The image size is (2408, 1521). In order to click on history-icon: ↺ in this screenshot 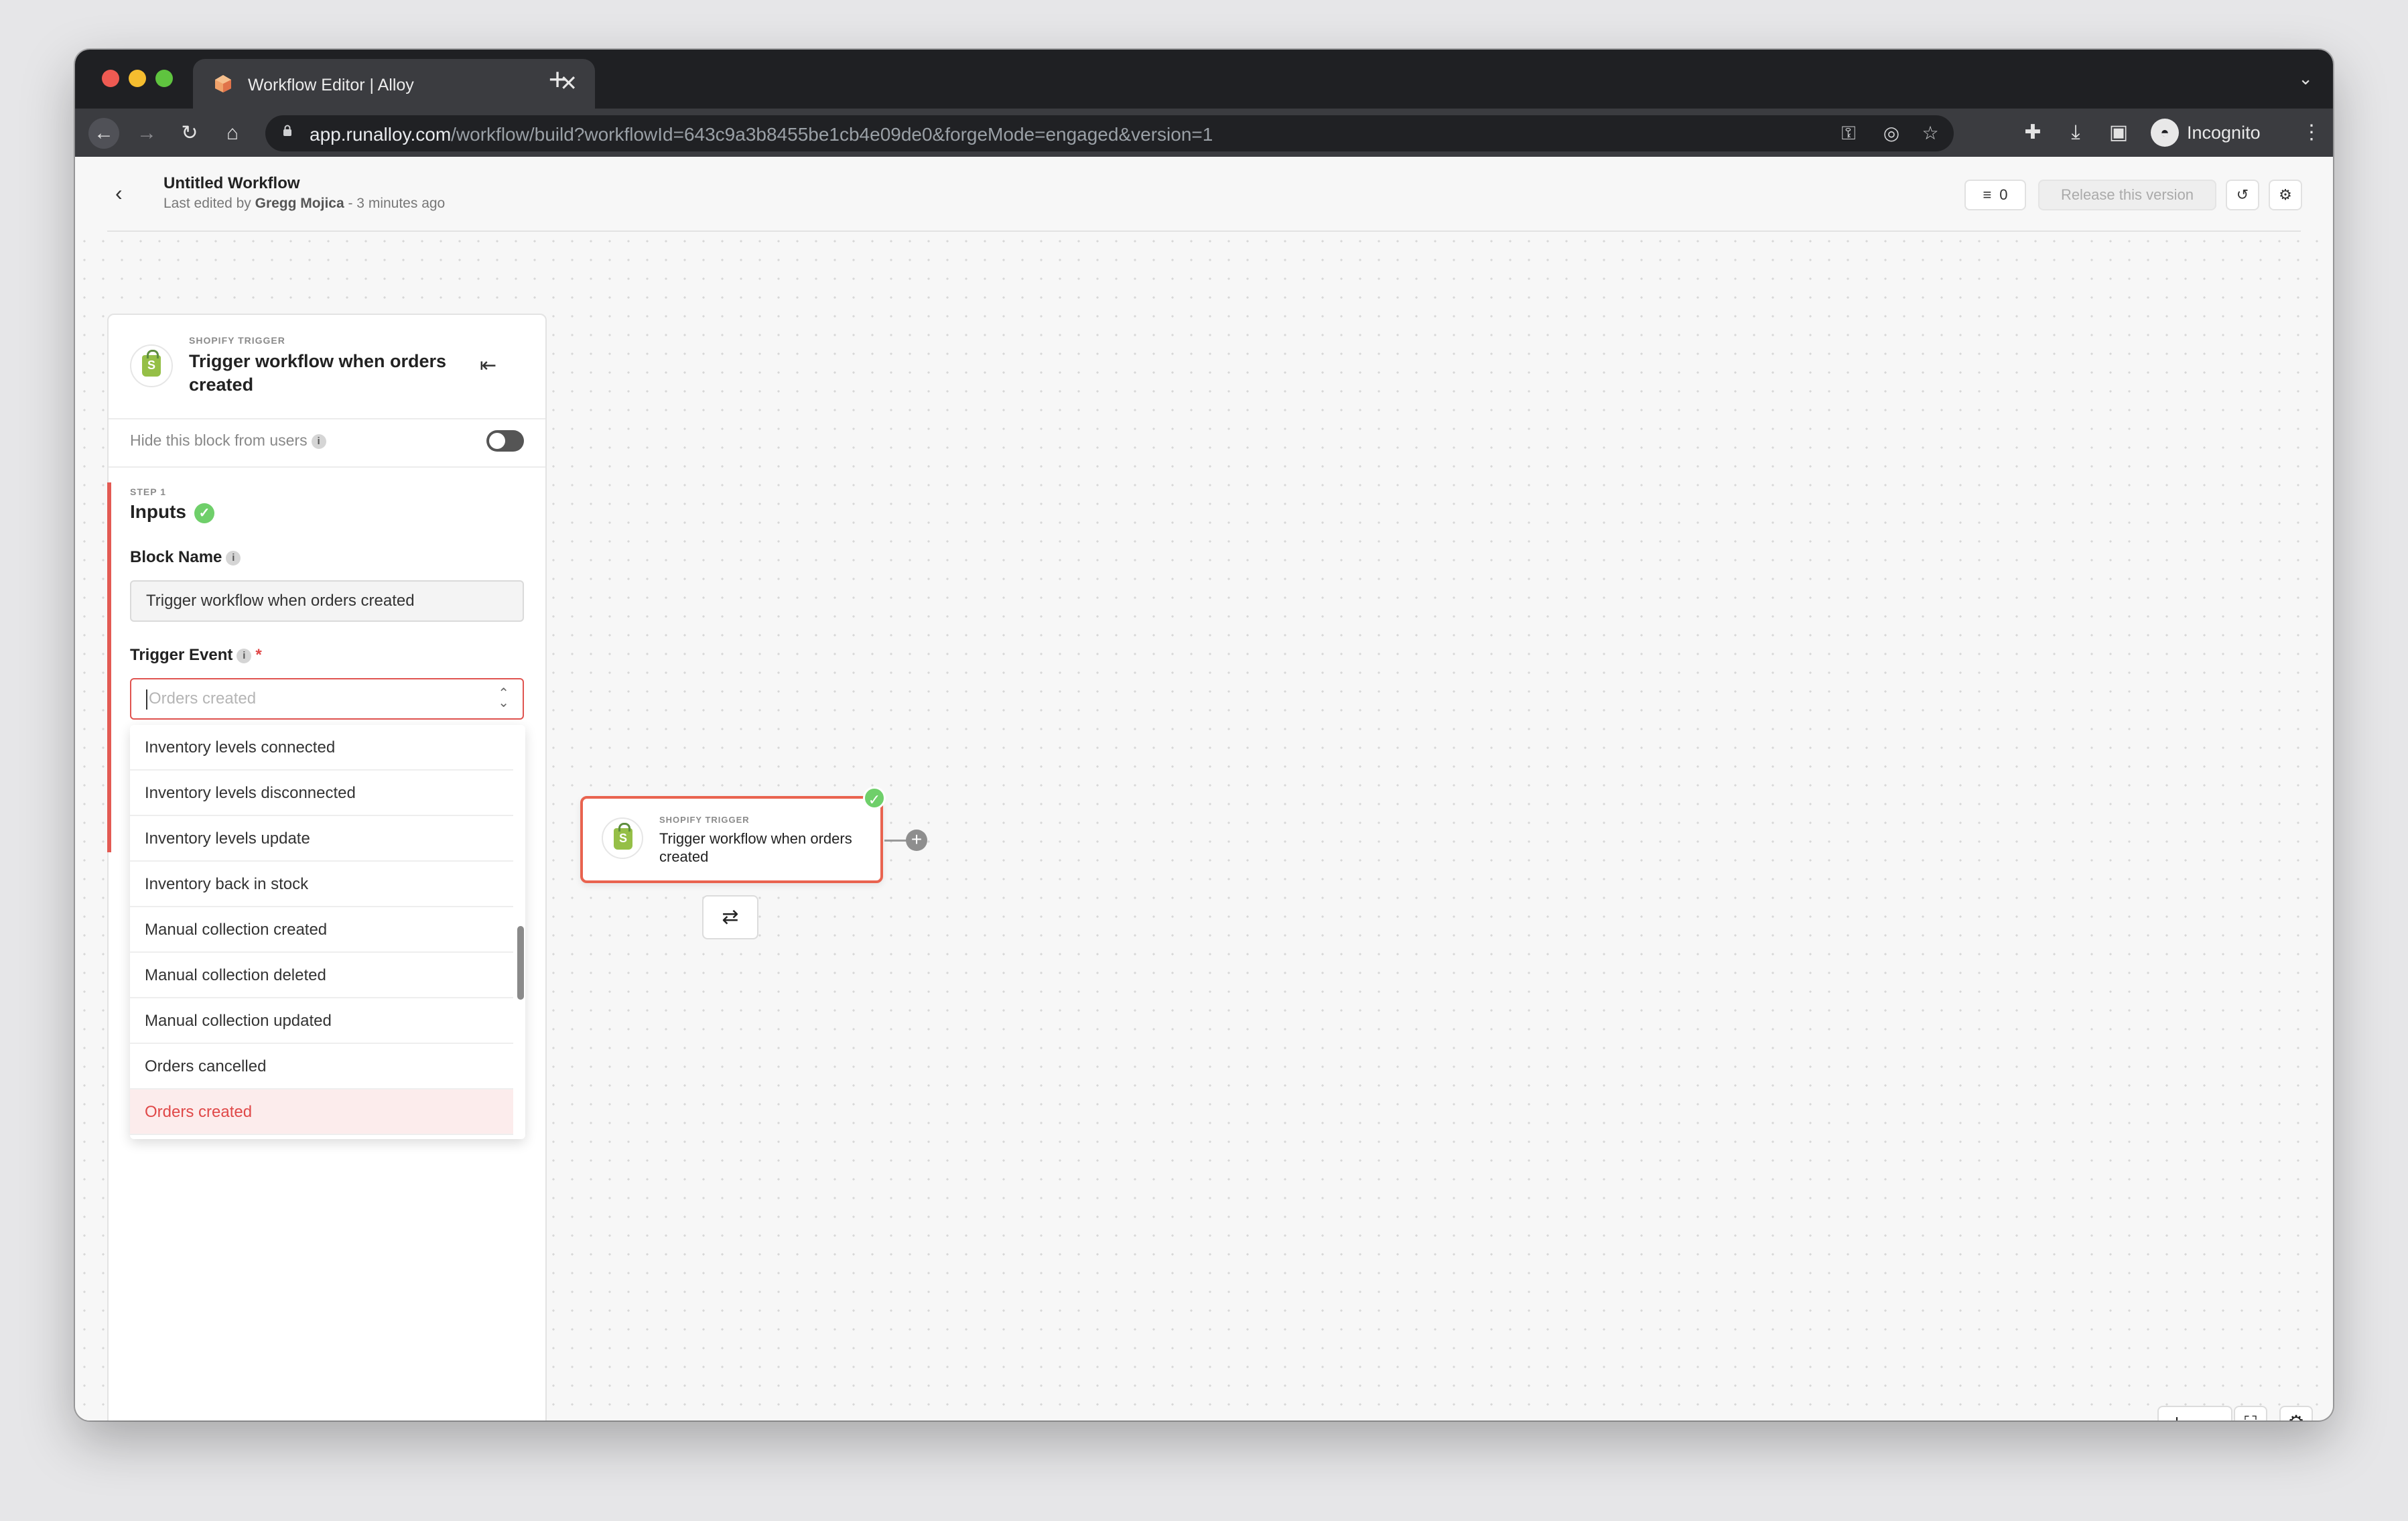, I will do `click(2242, 195)`.